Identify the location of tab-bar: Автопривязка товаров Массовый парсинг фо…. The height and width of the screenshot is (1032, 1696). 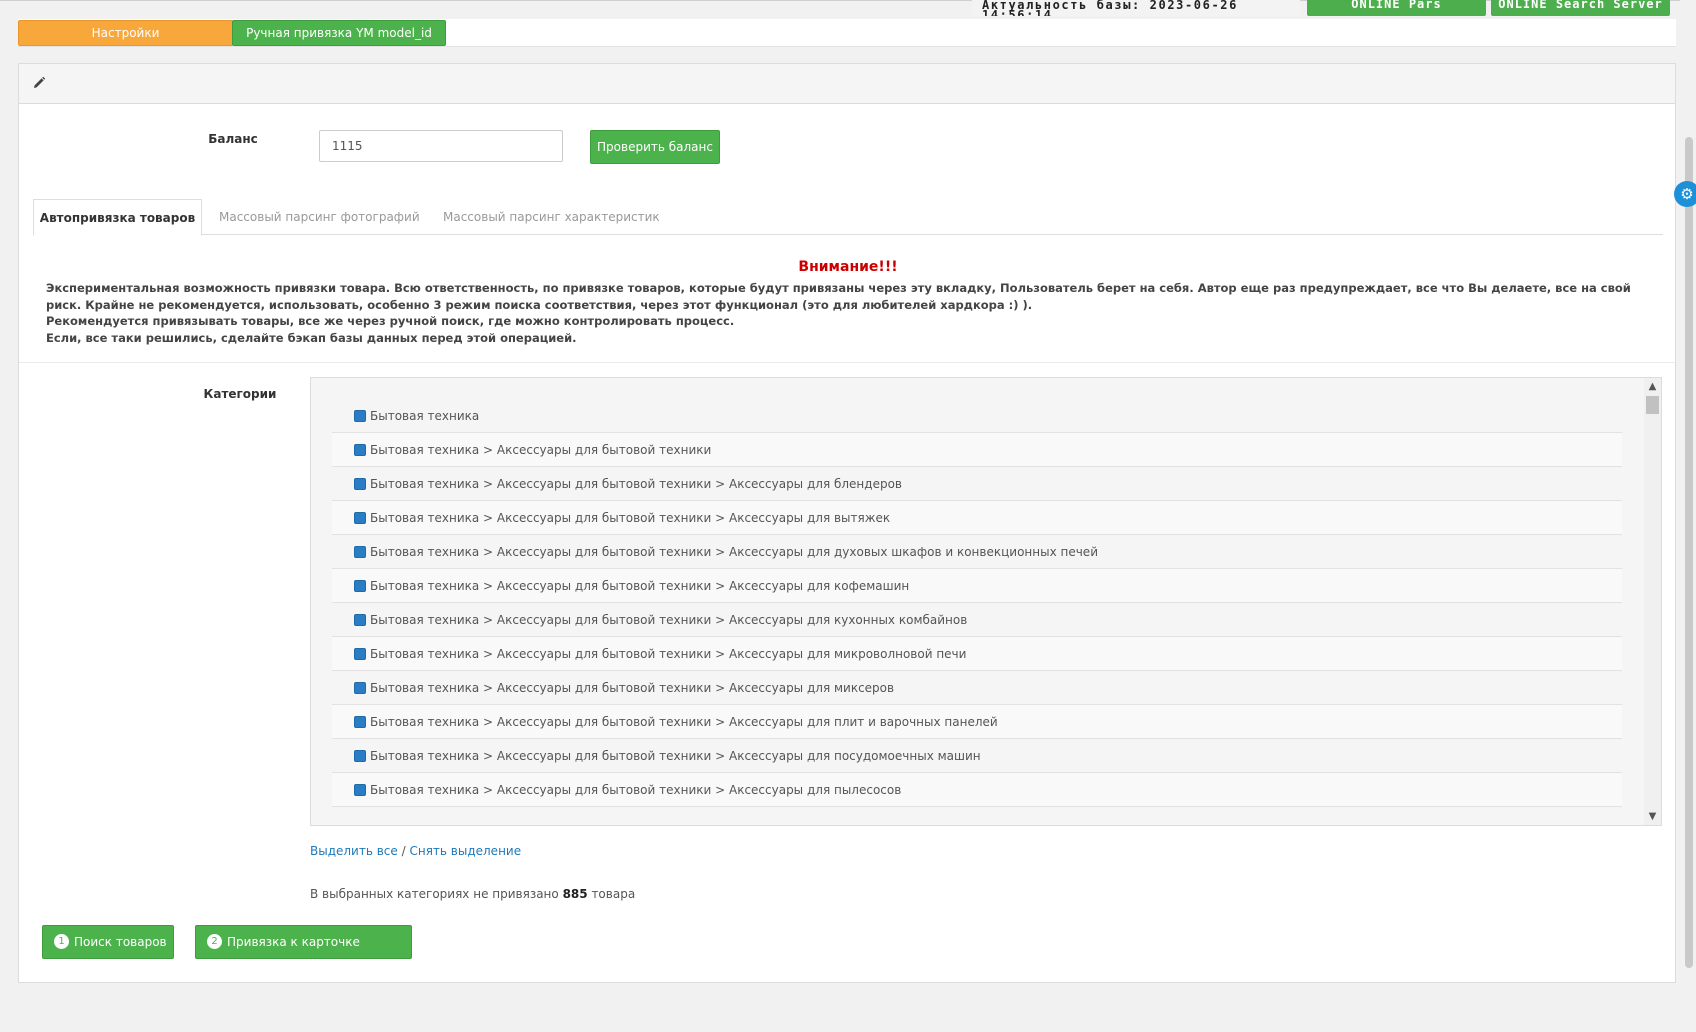
(848, 217).